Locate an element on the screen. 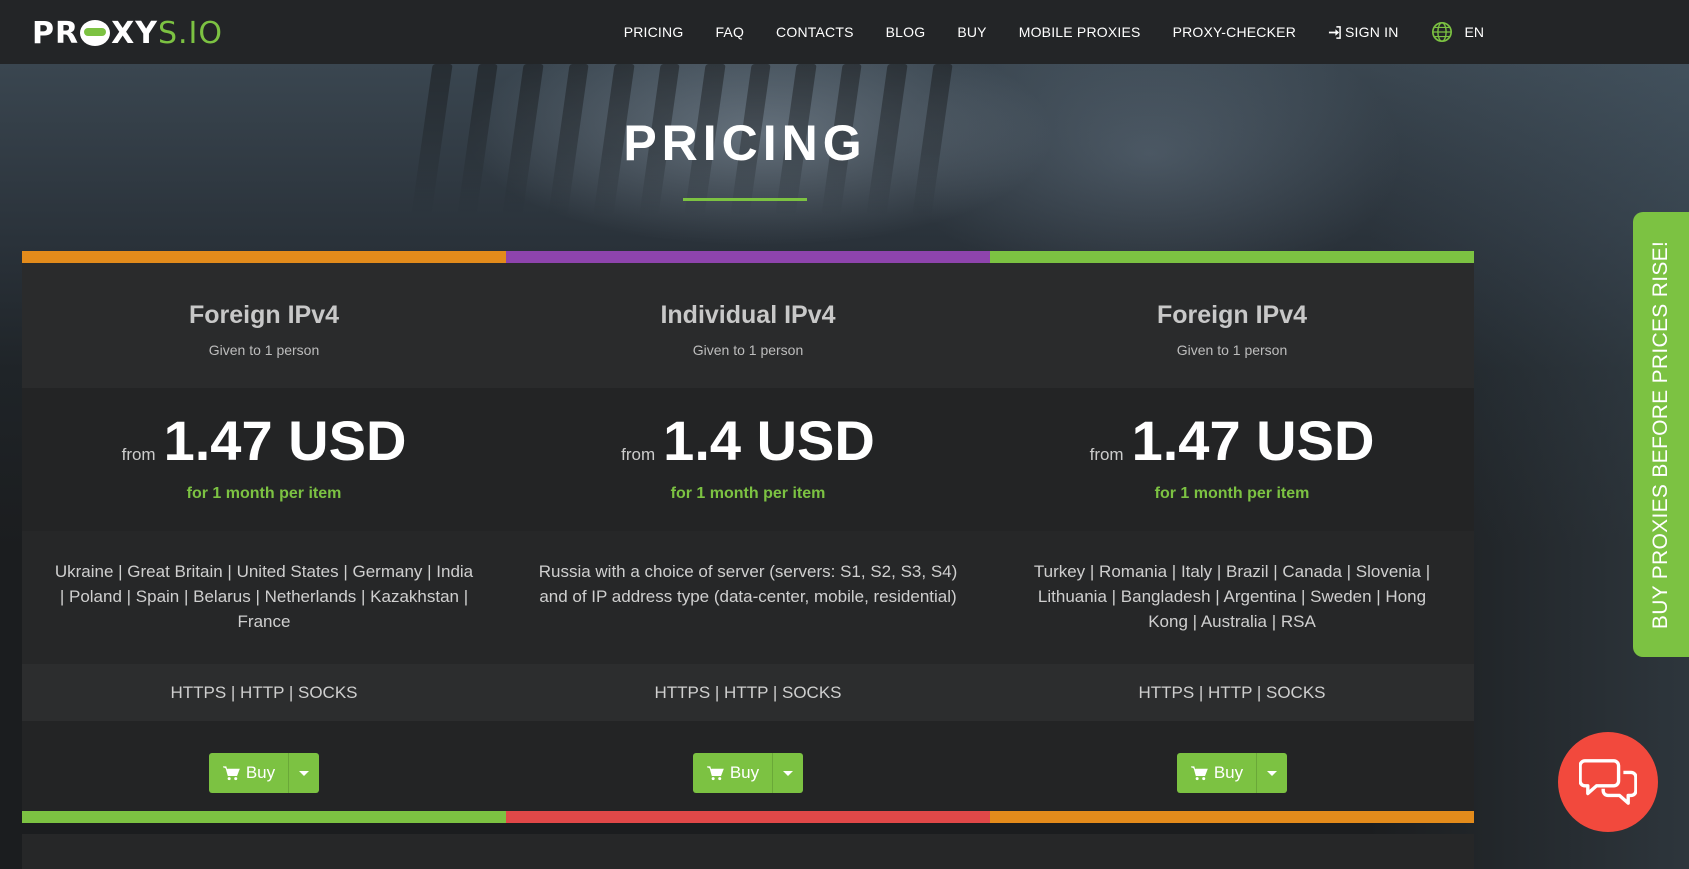  nav-faq: FAQ is located at coordinates (729, 32).